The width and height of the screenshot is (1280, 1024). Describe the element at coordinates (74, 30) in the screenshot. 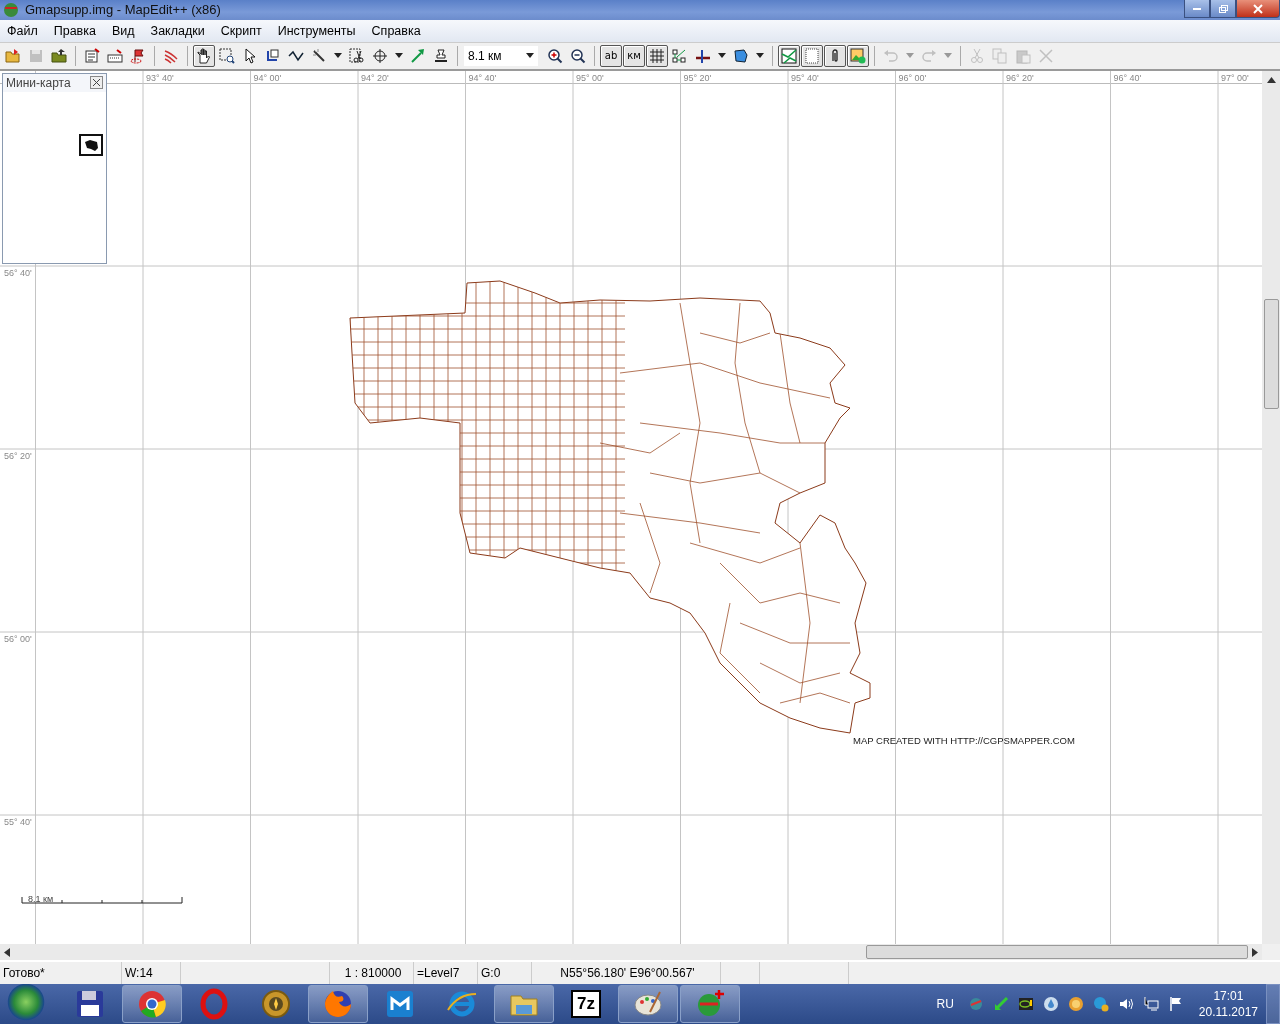

I see `menu-item: Правка` at that location.